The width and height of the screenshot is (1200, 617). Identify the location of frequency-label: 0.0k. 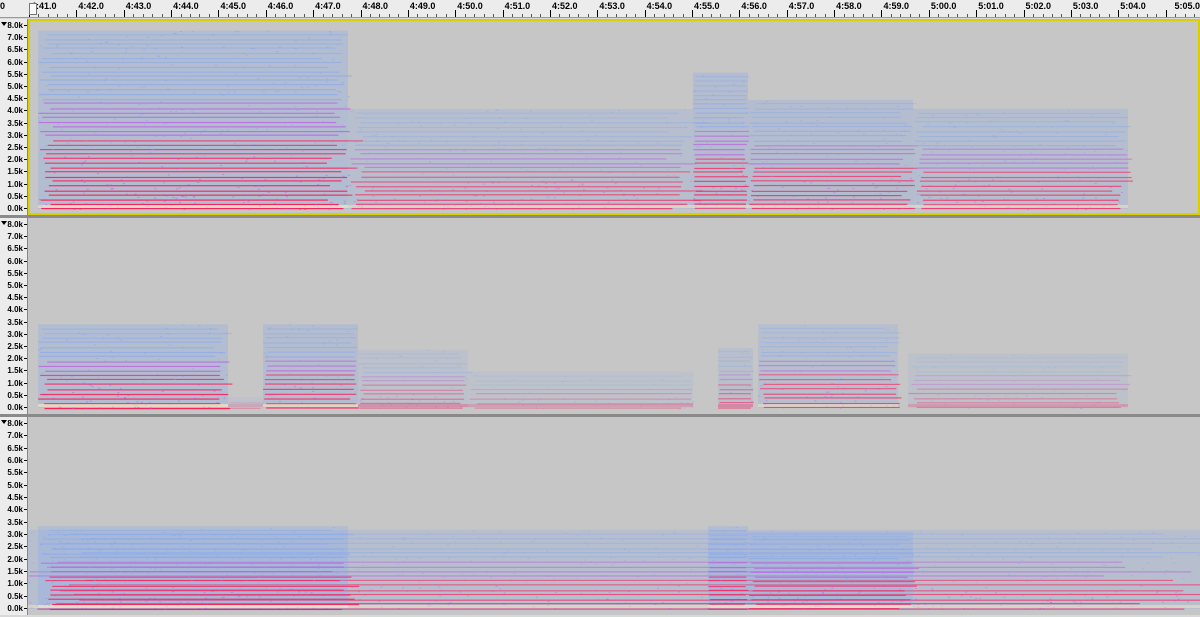
(15, 407).